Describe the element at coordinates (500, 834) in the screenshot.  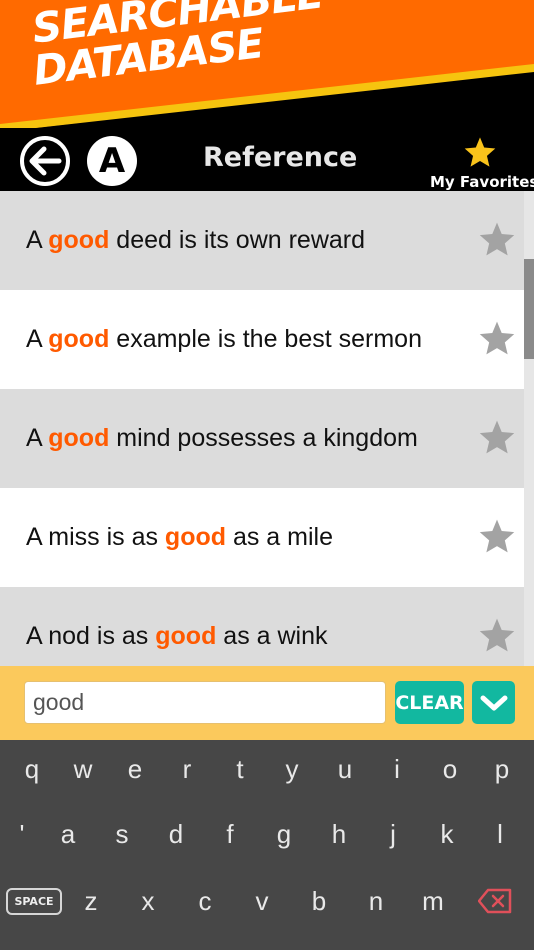
I see `key-l: l` at that location.